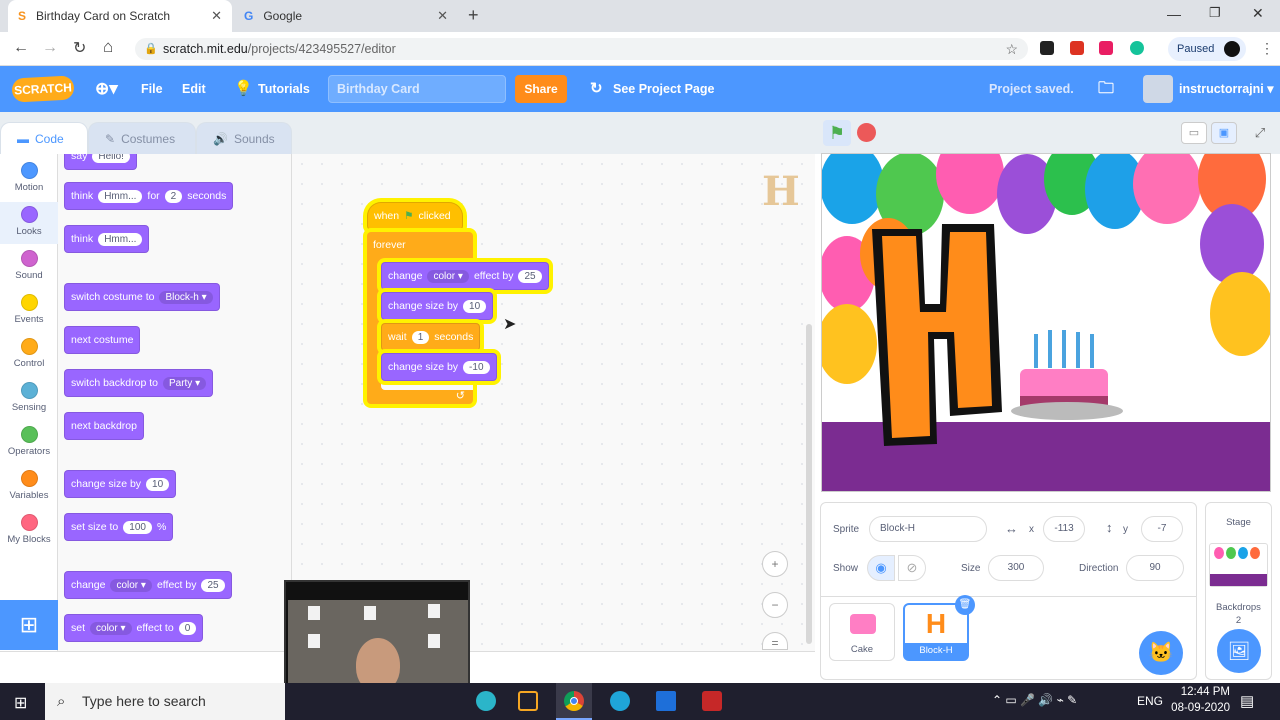 The height and width of the screenshot is (720, 1280). I want to click on taskbar-recorder-icon, so click(712, 701).